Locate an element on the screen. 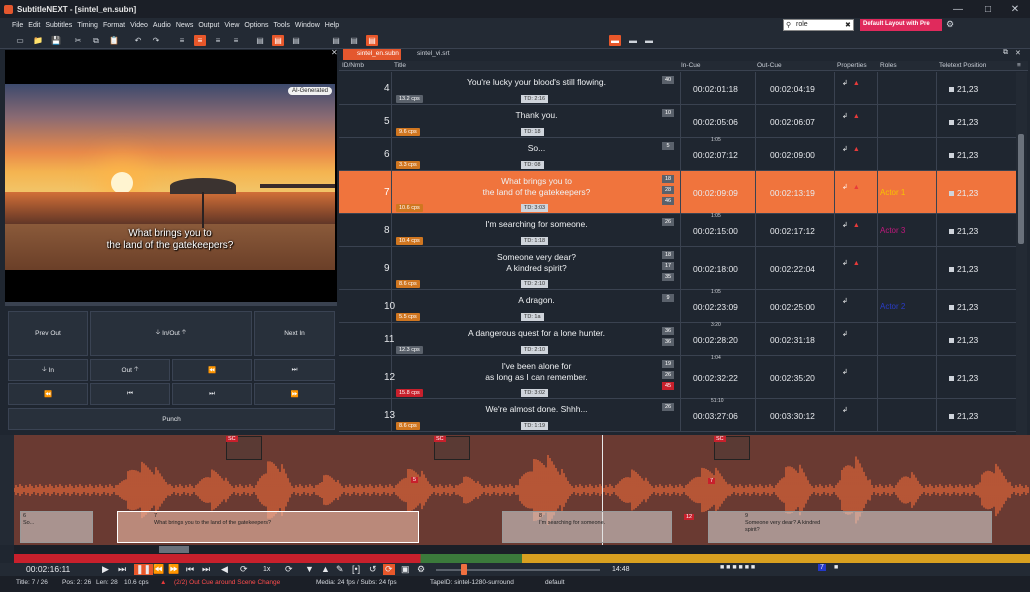  down-marker-icon: ▼ is located at coordinates (309, 569).